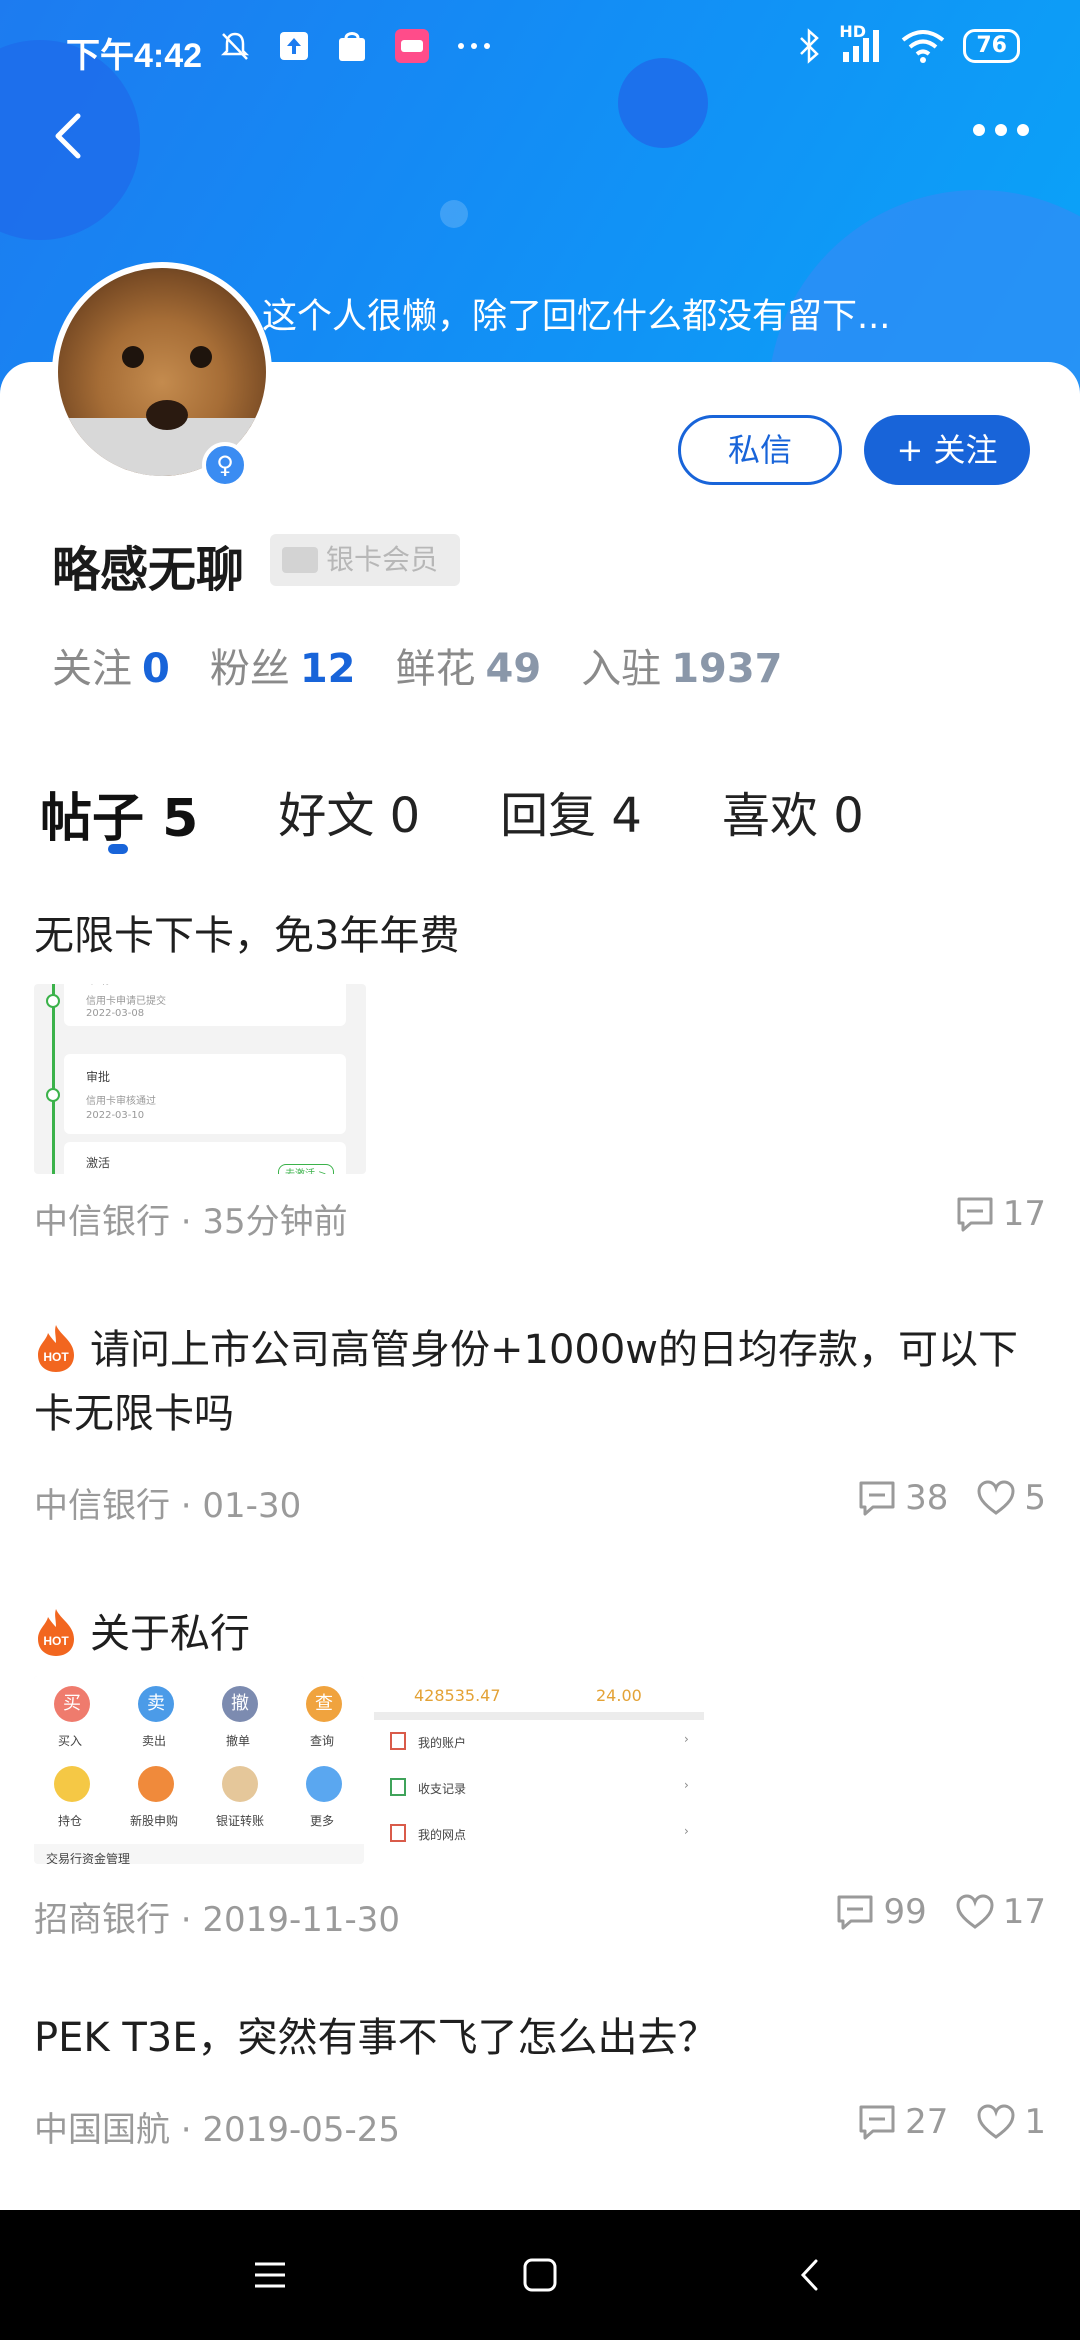 This screenshot has height=2340, width=1080. What do you see at coordinates (571, 813) in the screenshot?
I see `tab-replies: 回复 4` at bounding box center [571, 813].